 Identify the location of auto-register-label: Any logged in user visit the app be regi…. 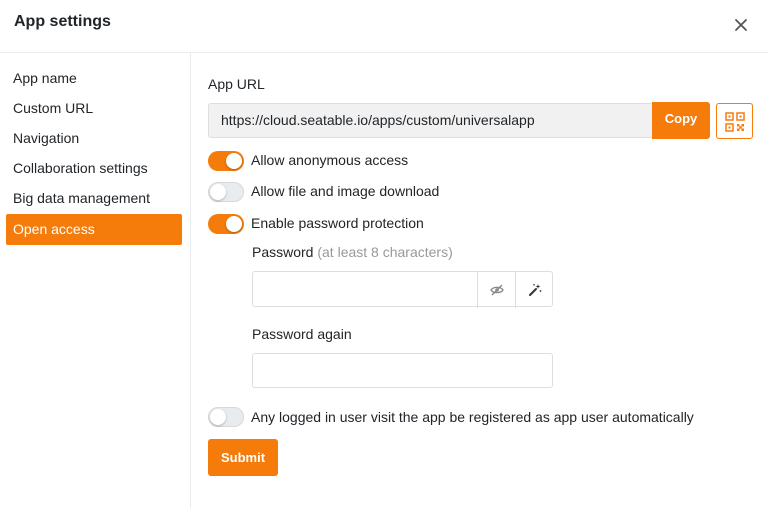
(472, 417).